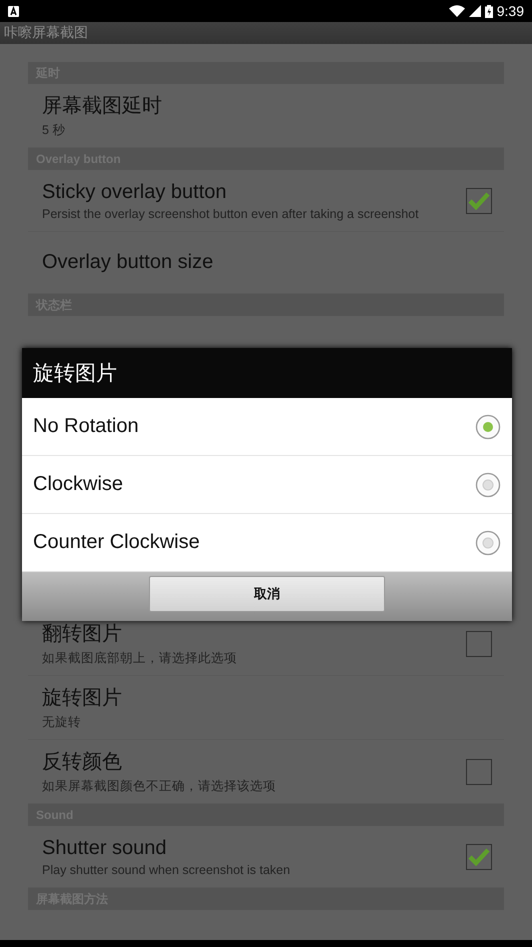 This screenshot has width=532, height=947. I want to click on wifi-icon, so click(456, 11).